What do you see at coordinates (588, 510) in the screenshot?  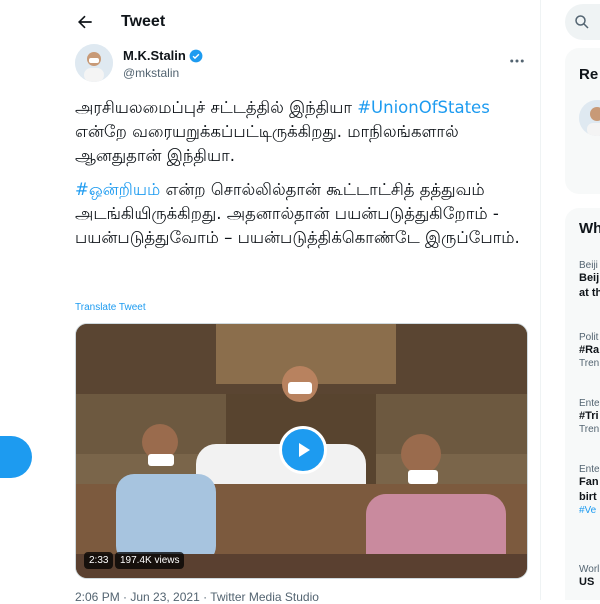 I see `trend-hashtag: #Ve` at bounding box center [588, 510].